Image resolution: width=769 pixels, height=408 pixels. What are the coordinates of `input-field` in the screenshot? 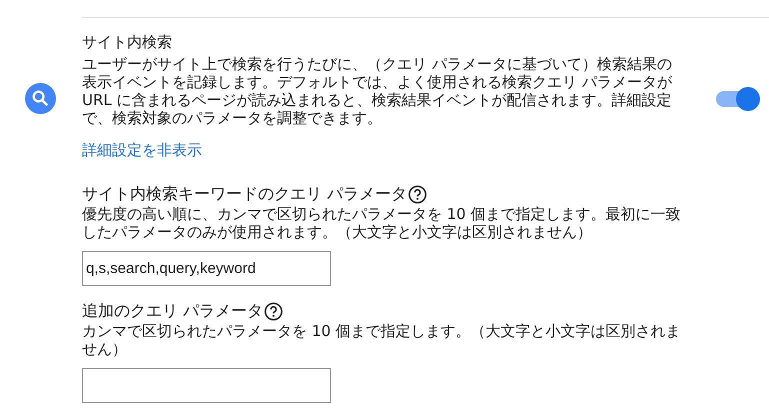 It's located at (206, 385).